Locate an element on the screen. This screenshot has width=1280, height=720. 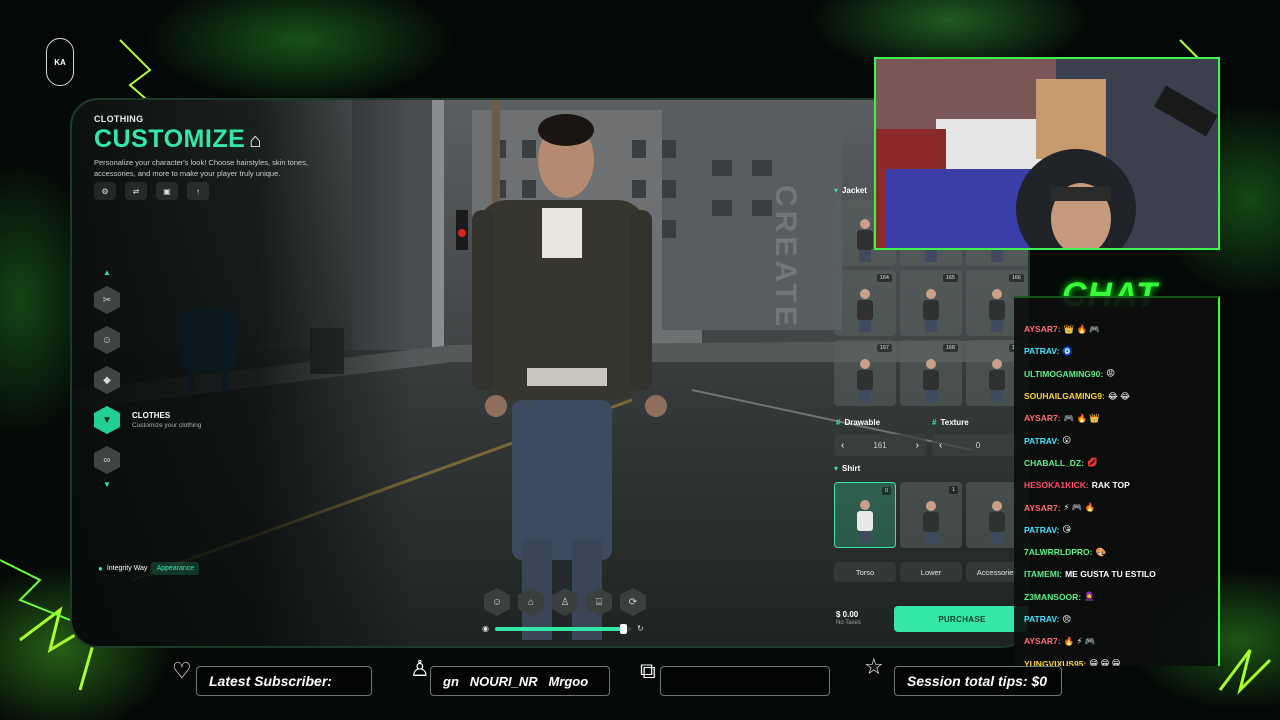
camera-zoom-slider is located at coordinates (562, 628).